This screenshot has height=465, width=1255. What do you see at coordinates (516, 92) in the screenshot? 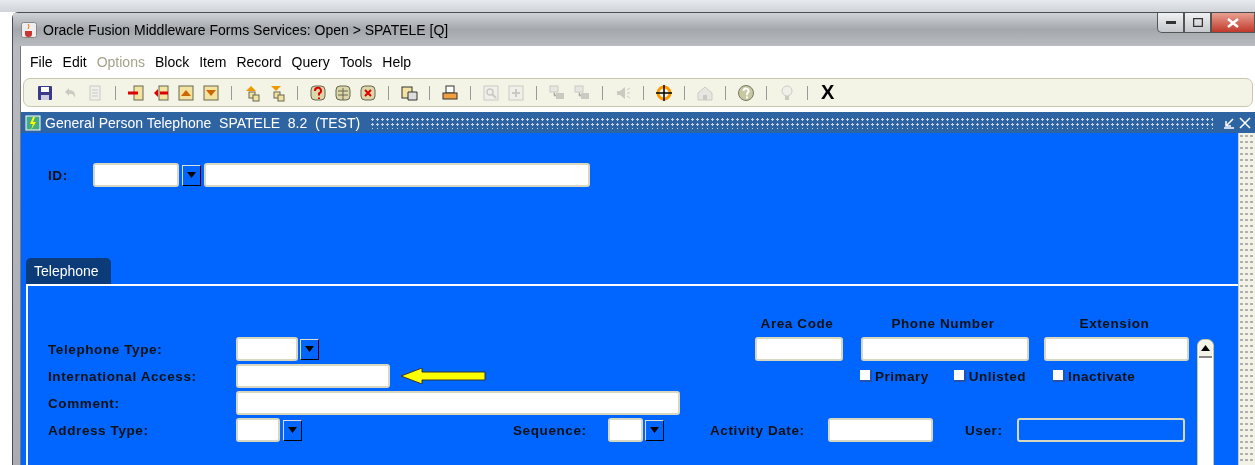
I see `plus-icon` at bounding box center [516, 92].